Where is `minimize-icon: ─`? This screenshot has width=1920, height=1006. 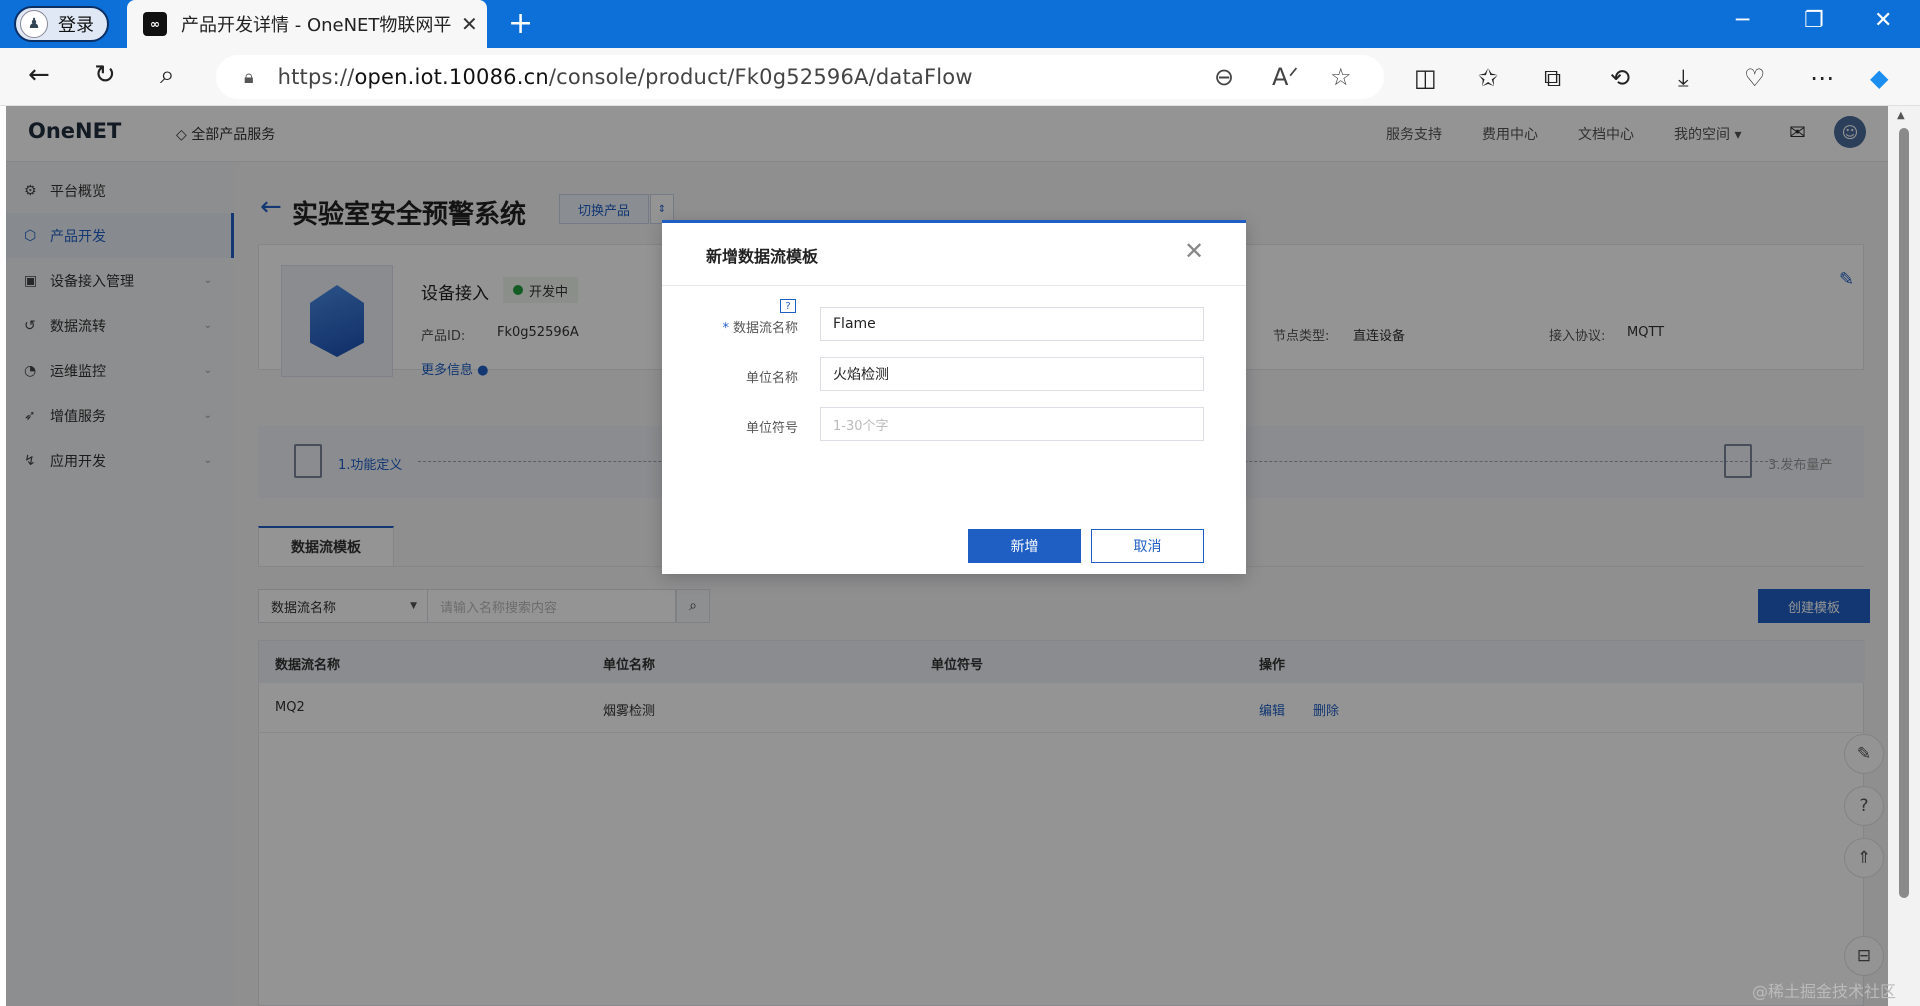 minimize-icon: ─ is located at coordinates (1742, 20).